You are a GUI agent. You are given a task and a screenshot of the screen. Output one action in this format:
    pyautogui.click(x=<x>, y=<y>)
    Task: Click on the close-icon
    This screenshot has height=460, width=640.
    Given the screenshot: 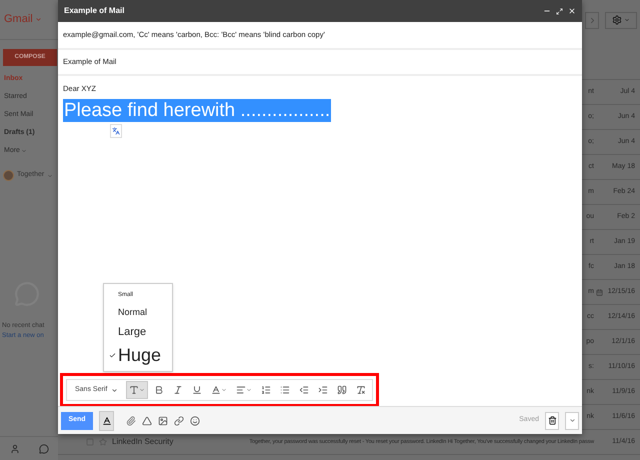 What is the action you would take?
    pyautogui.click(x=572, y=11)
    